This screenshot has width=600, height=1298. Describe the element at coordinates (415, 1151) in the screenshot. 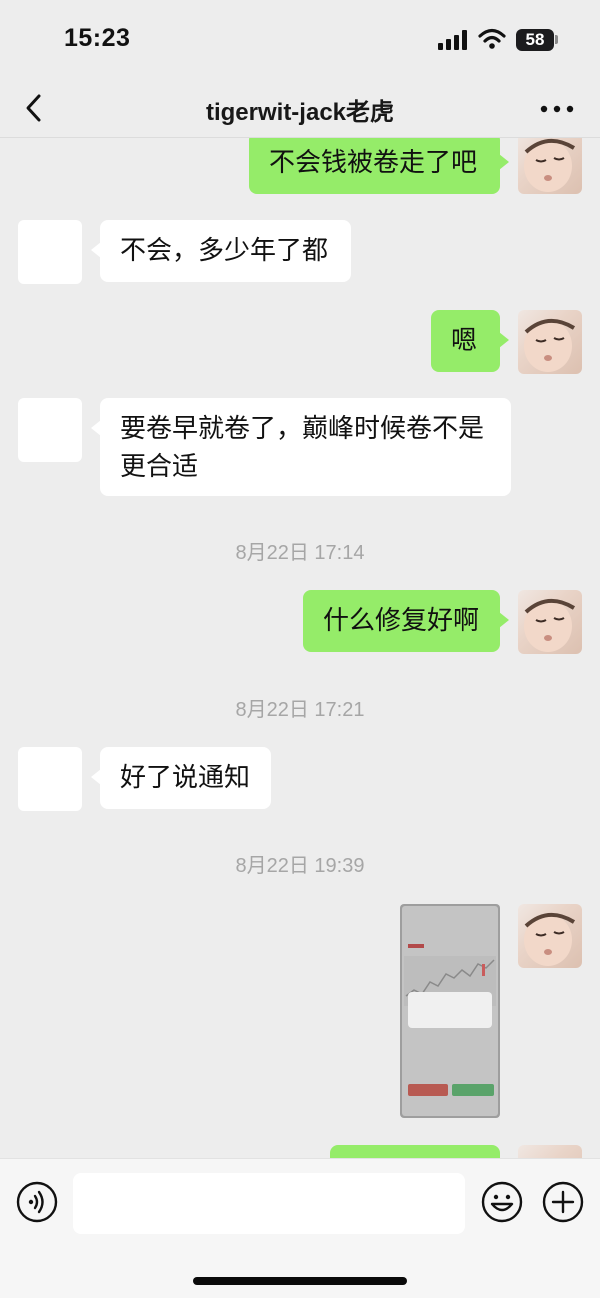

I see `message-outgoing-partial` at that location.